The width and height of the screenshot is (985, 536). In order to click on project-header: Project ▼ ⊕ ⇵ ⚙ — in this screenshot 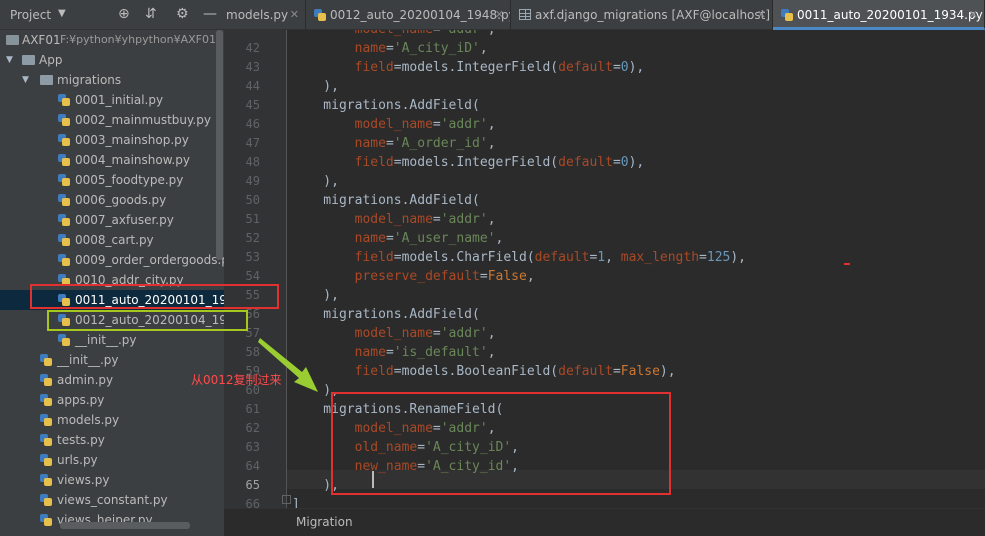, I will do `click(112, 15)`.